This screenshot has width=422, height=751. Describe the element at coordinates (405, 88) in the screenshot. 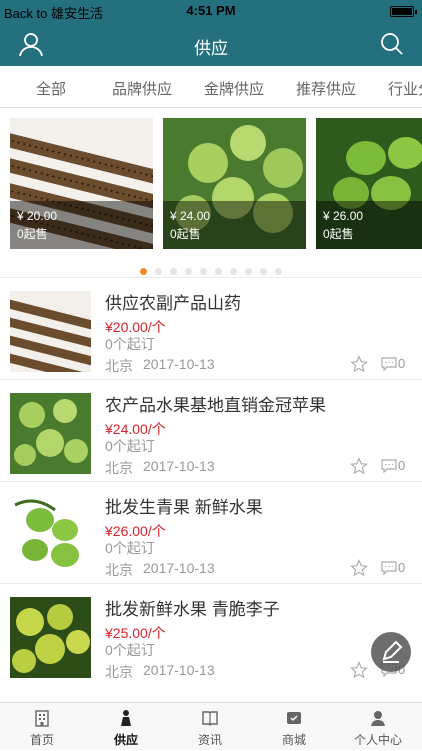

I see `tab-industry: 行业分` at that location.